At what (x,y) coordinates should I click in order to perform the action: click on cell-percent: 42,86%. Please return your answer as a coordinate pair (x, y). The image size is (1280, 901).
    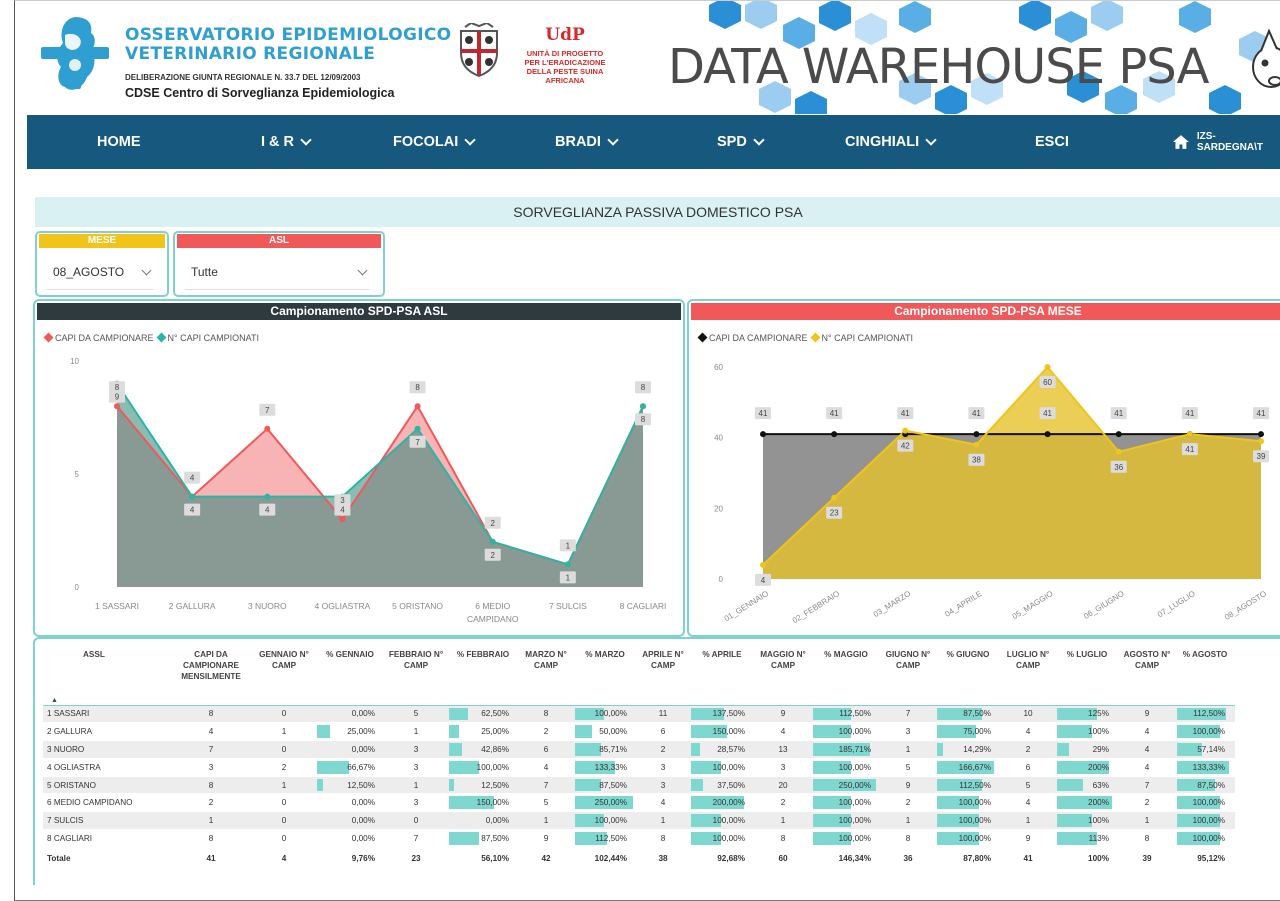
    Looking at the image, I should click on (483, 749).